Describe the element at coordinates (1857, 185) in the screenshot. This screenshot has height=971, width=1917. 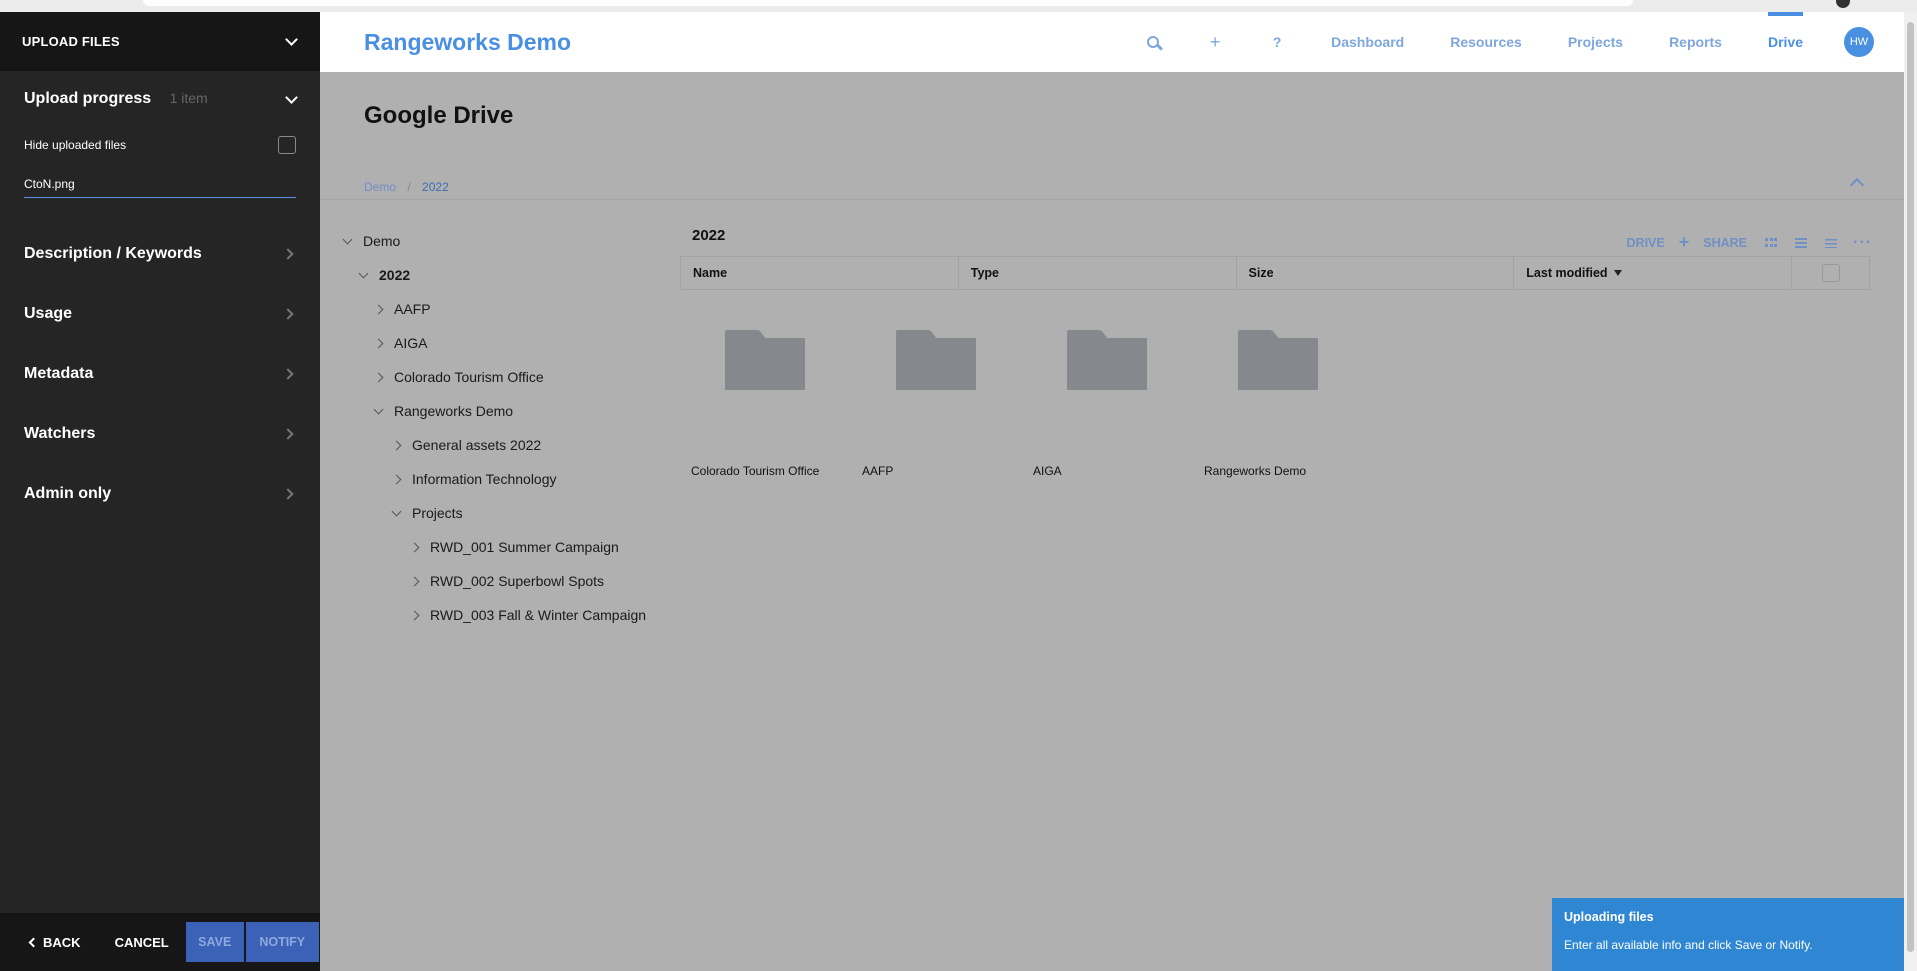
I see `chevron-up-icon` at that location.